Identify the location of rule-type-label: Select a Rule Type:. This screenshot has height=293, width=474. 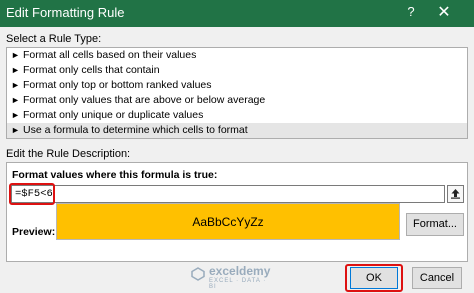
(54, 39).